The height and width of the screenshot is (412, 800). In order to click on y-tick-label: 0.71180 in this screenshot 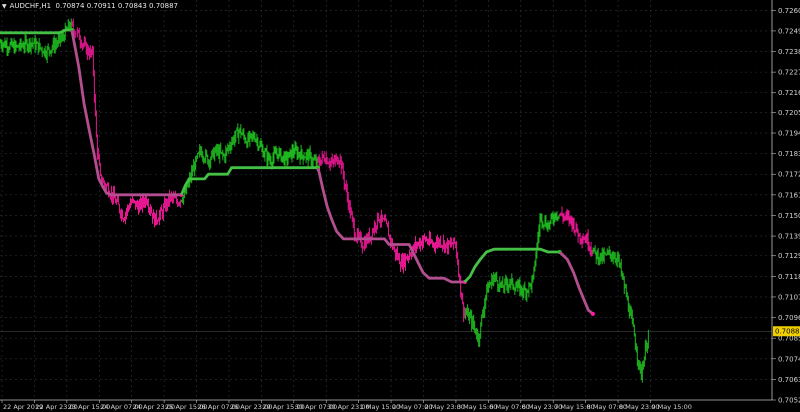, I will do `click(789, 277)`.